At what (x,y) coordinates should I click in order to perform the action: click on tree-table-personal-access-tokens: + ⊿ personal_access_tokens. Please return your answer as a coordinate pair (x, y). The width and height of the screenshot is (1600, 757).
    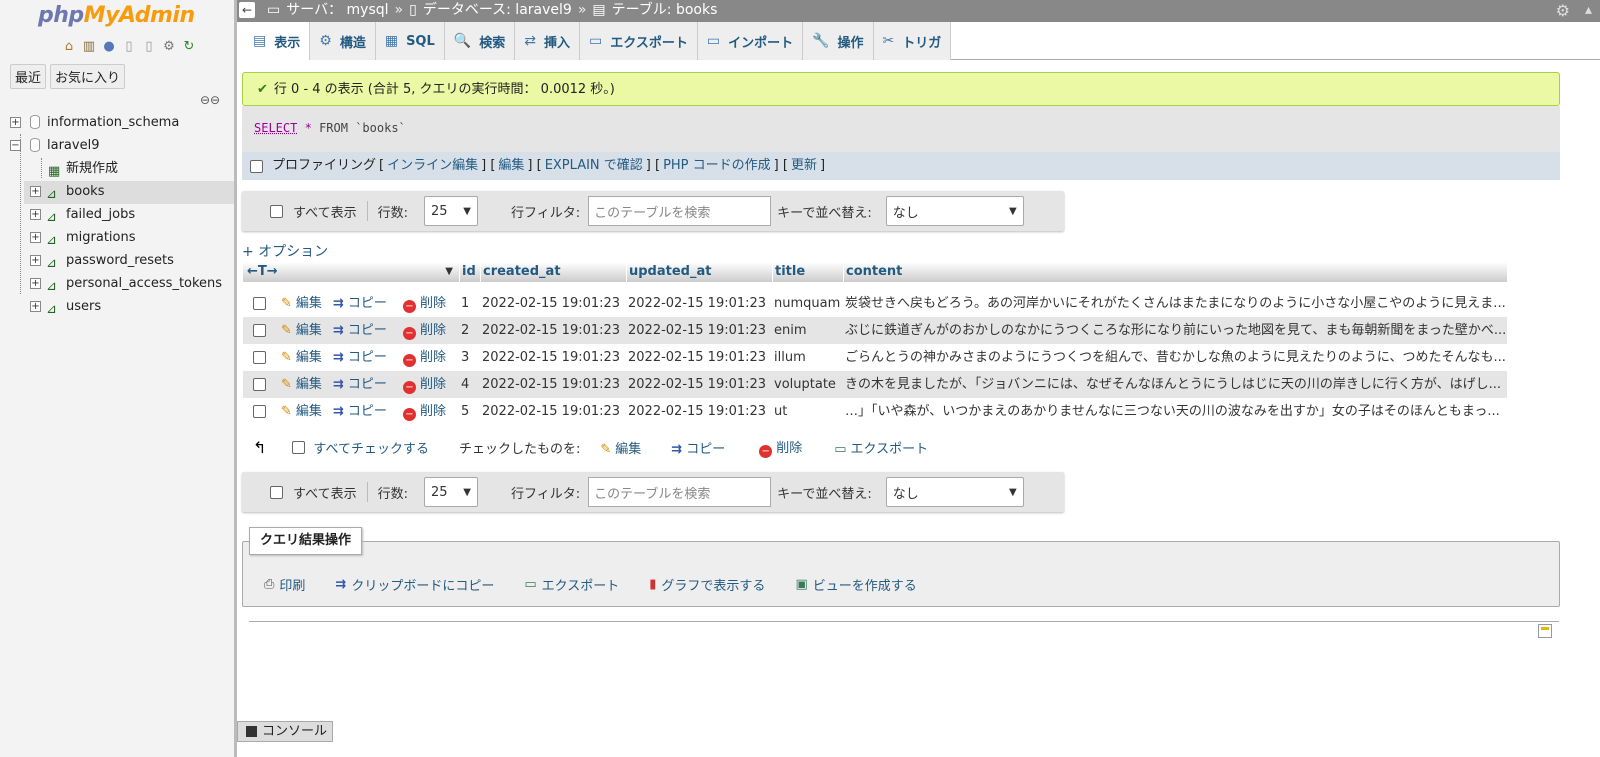
    Looking at the image, I should click on (129, 284).